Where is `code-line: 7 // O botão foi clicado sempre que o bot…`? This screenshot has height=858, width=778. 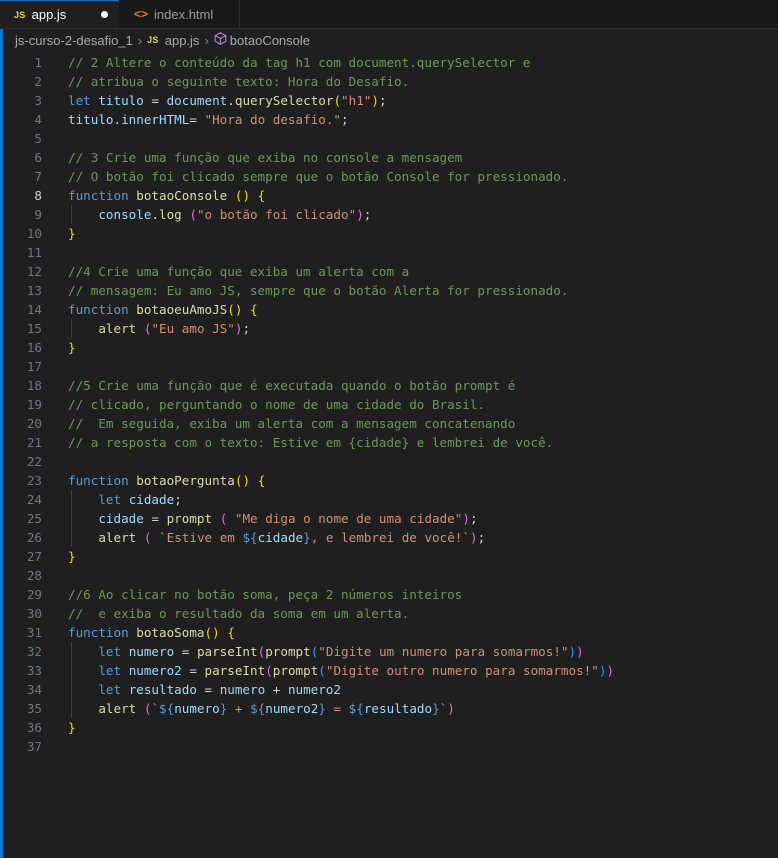 code-line: 7 // O botão foi clicado sempre que o bot… is located at coordinates (390, 176).